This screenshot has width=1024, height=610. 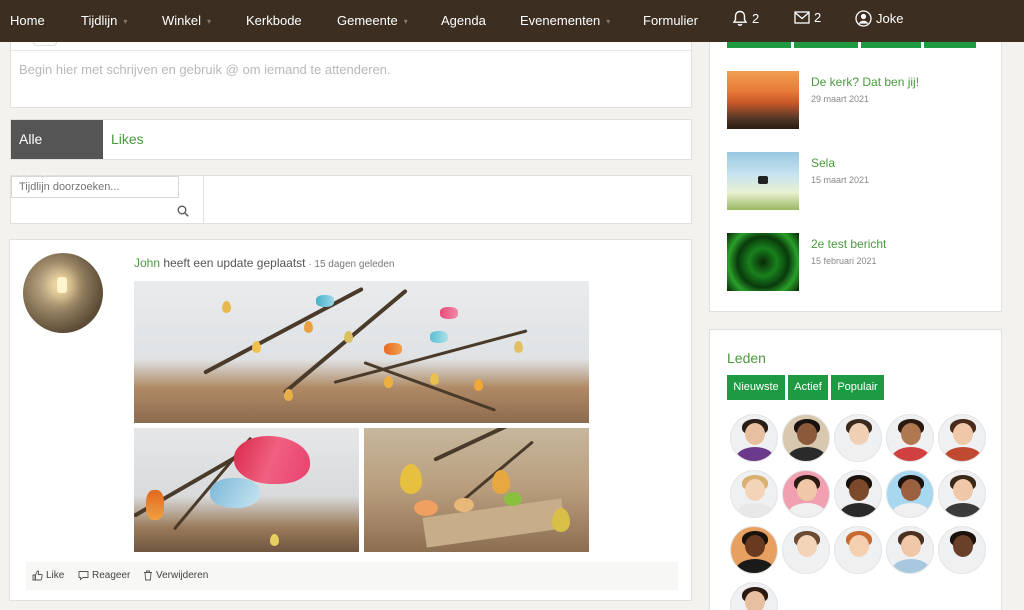 I want to click on nav-home: Home, so click(x=27, y=20).